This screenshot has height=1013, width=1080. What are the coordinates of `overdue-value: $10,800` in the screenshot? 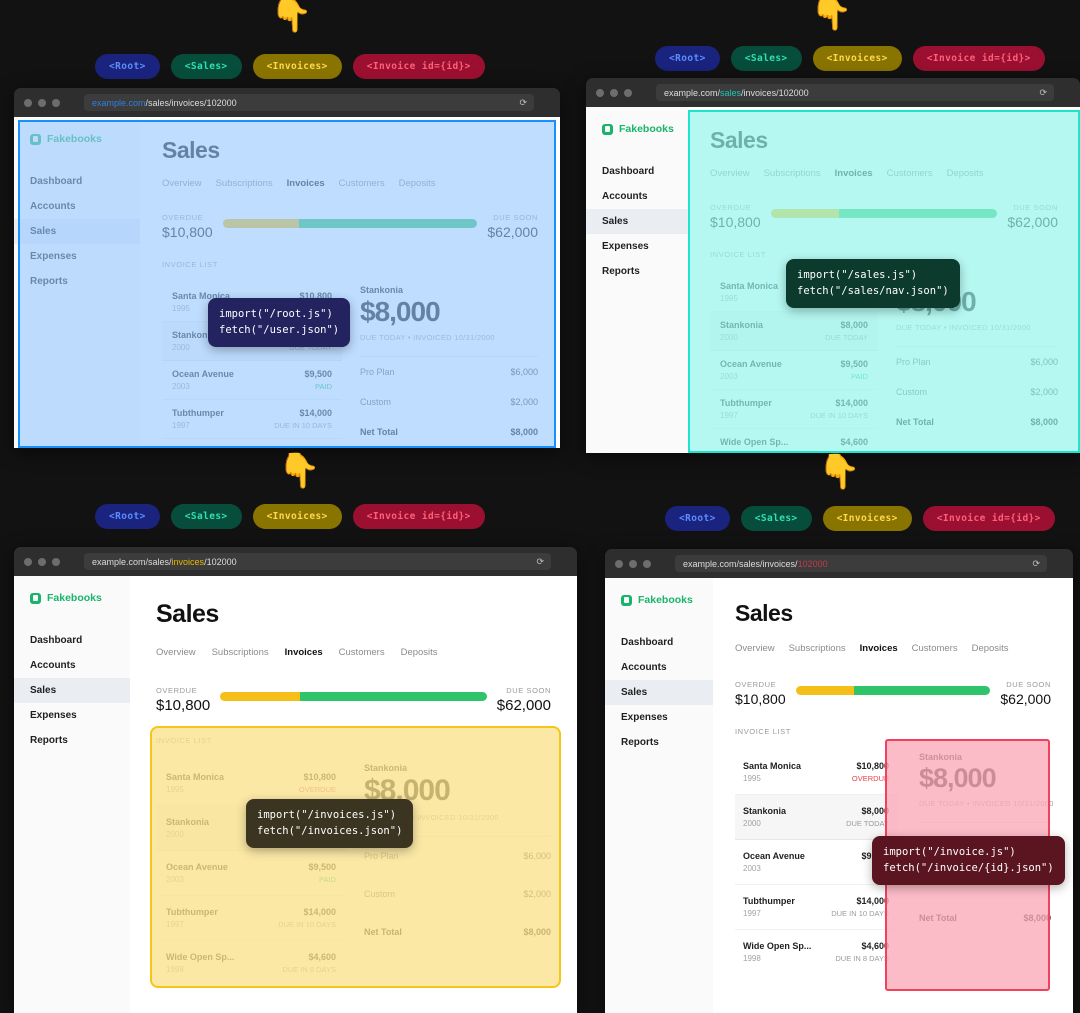 It's located at (760, 699).